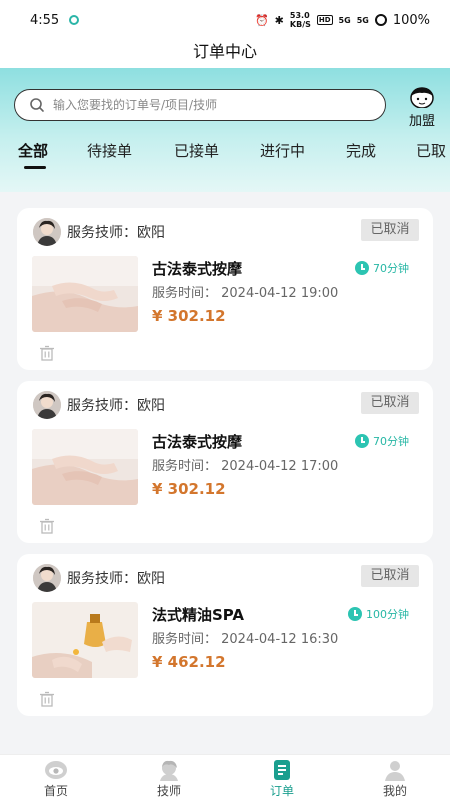  Describe the element at coordinates (245, 639) in the screenshot. I see `service-time: 服务时间： 2024-04-12 16:30` at that location.